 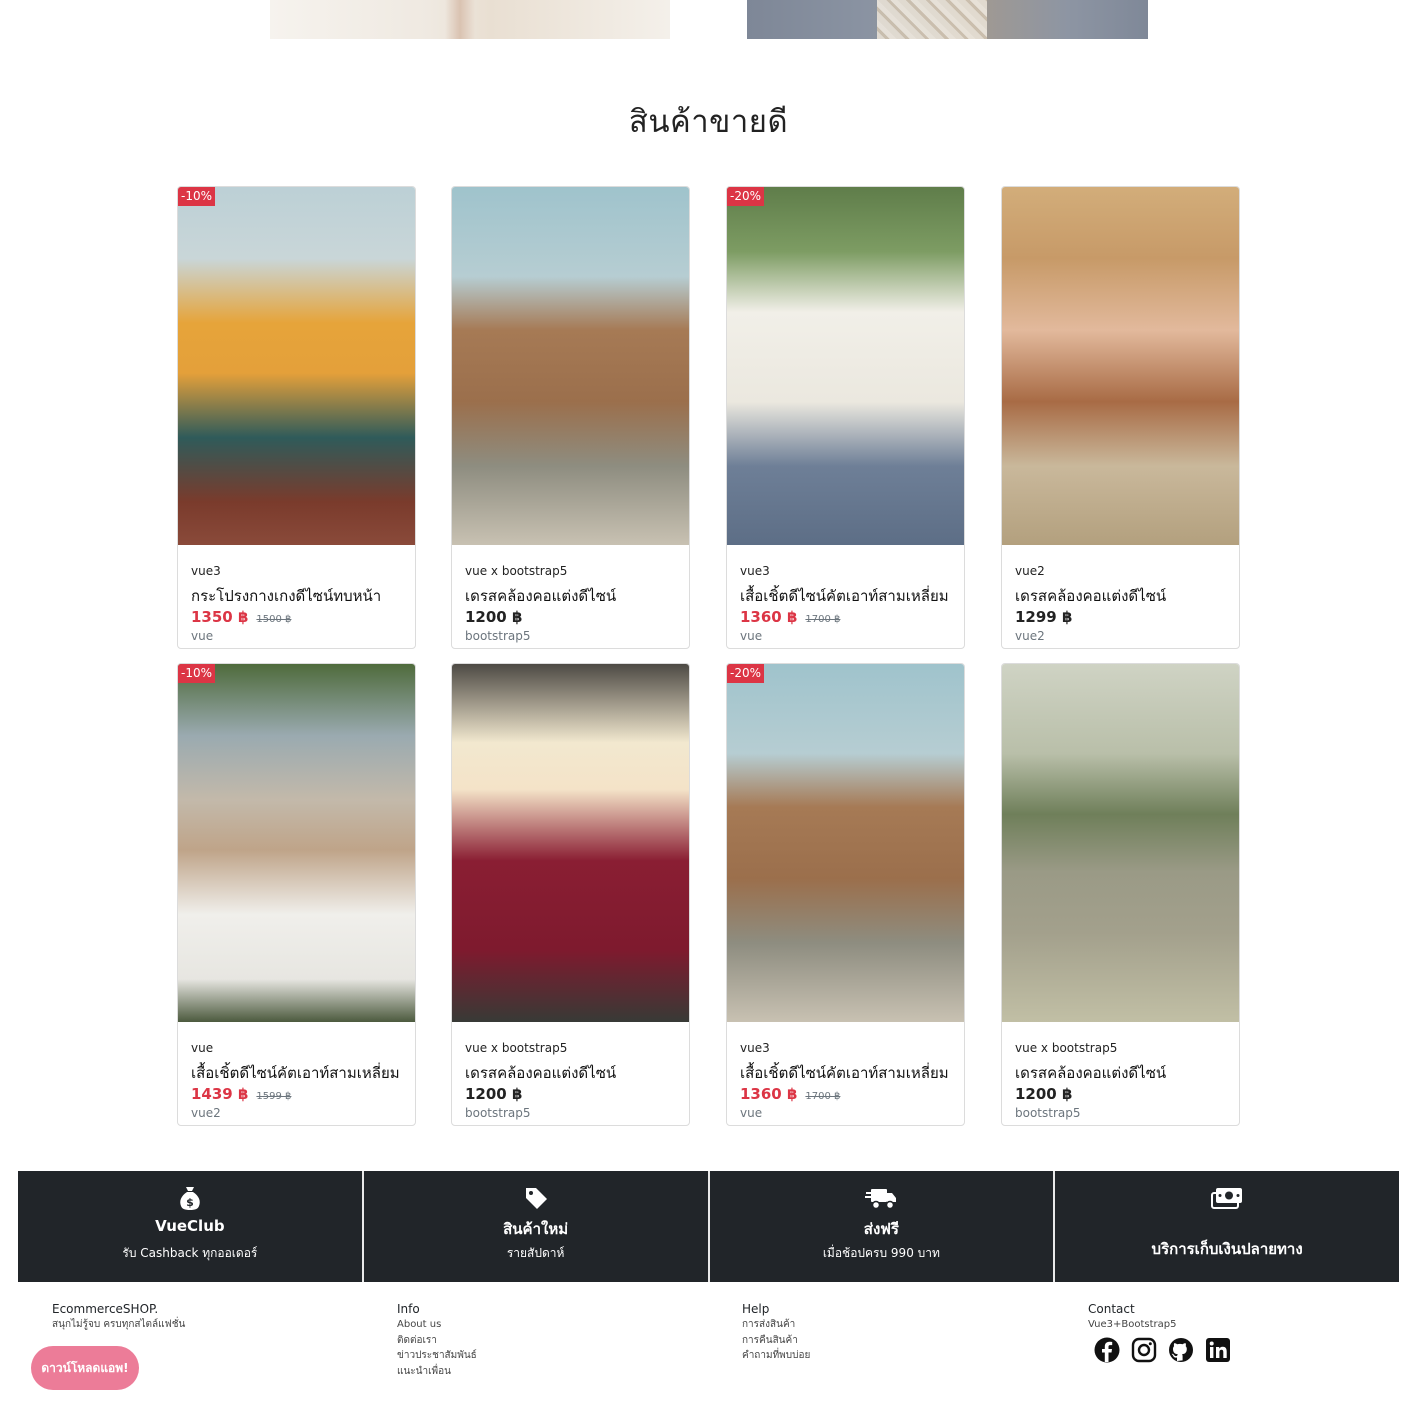 What do you see at coordinates (190, 1253) in the screenshot?
I see `feature-subtitle: รับ Cashback ทุกออเดอร์` at bounding box center [190, 1253].